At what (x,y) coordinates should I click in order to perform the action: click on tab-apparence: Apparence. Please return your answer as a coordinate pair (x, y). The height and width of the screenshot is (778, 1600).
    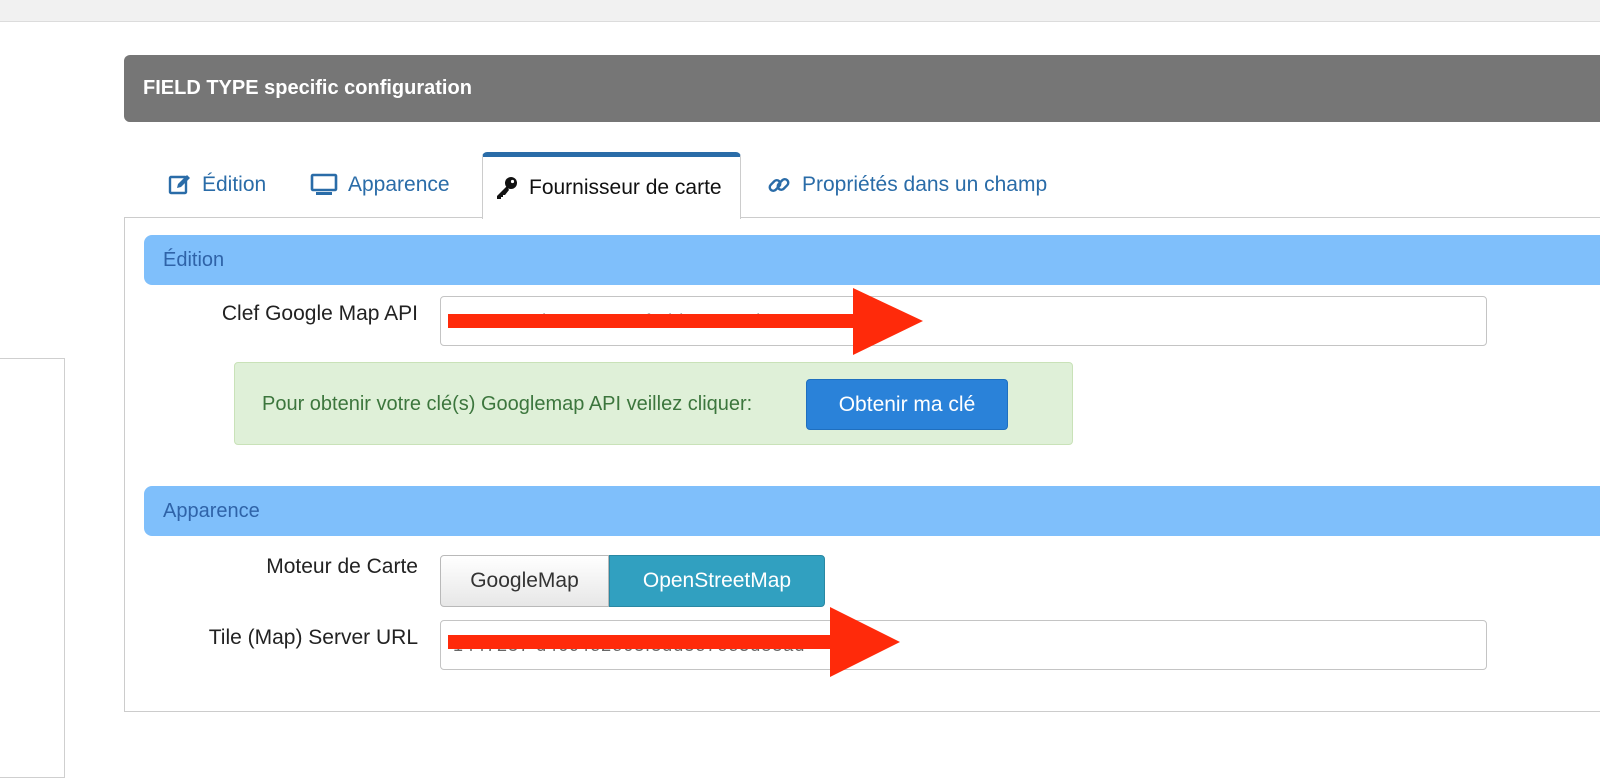
    Looking at the image, I should click on (380, 185).